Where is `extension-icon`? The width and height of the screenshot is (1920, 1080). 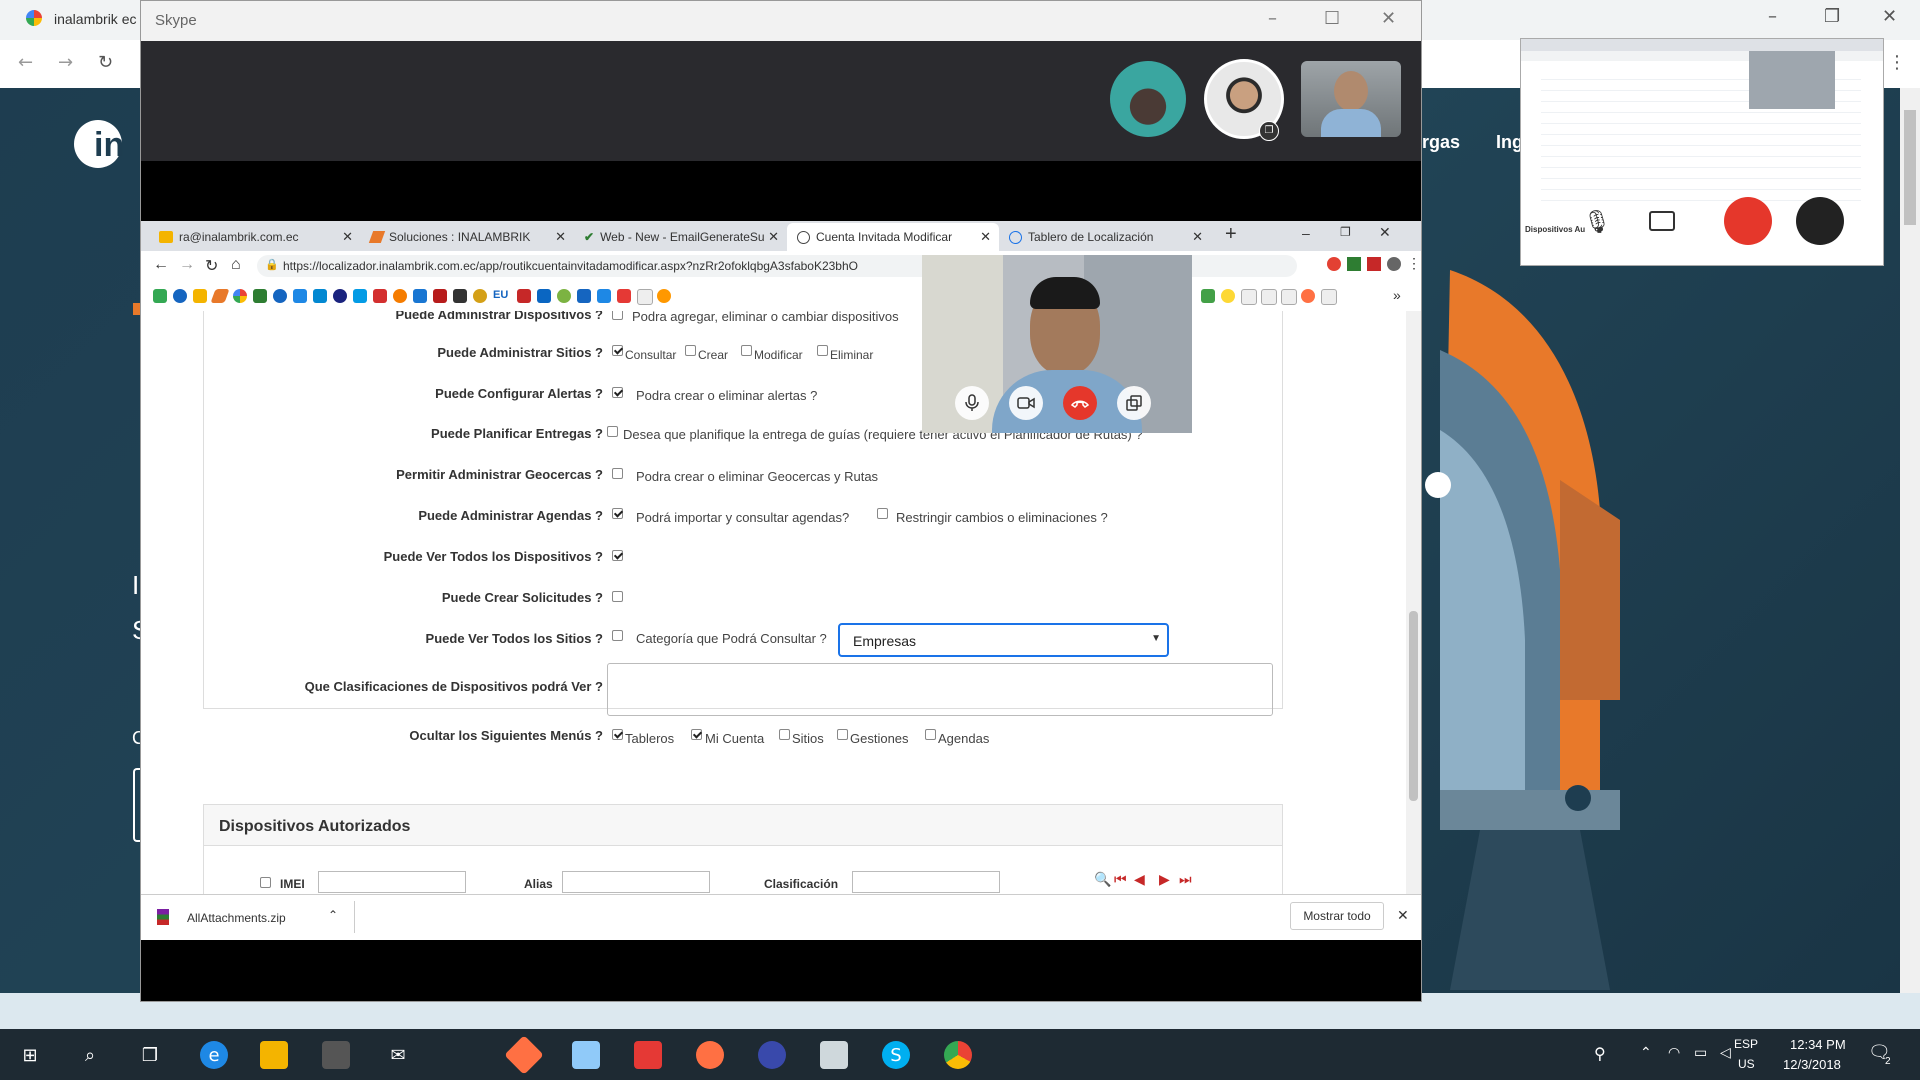
extension-icon is located at coordinates (1334, 264).